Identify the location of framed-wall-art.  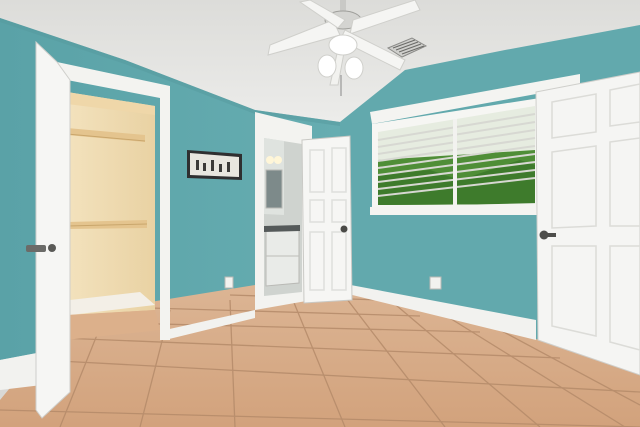
(214, 165).